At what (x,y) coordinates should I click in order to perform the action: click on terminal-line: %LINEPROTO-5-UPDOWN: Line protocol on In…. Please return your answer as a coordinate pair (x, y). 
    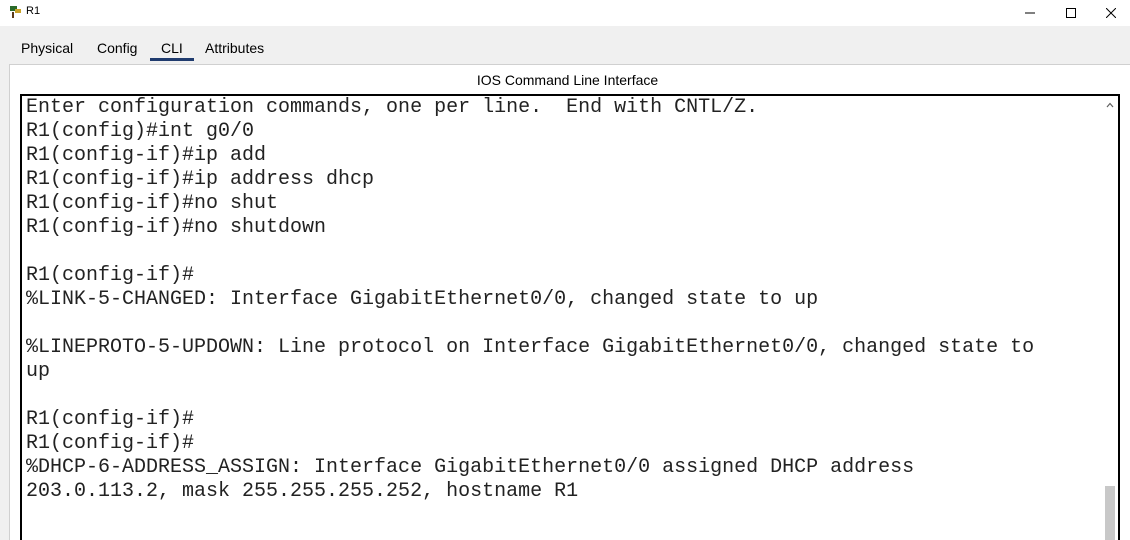
    Looking at the image, I should click on (530, 347).